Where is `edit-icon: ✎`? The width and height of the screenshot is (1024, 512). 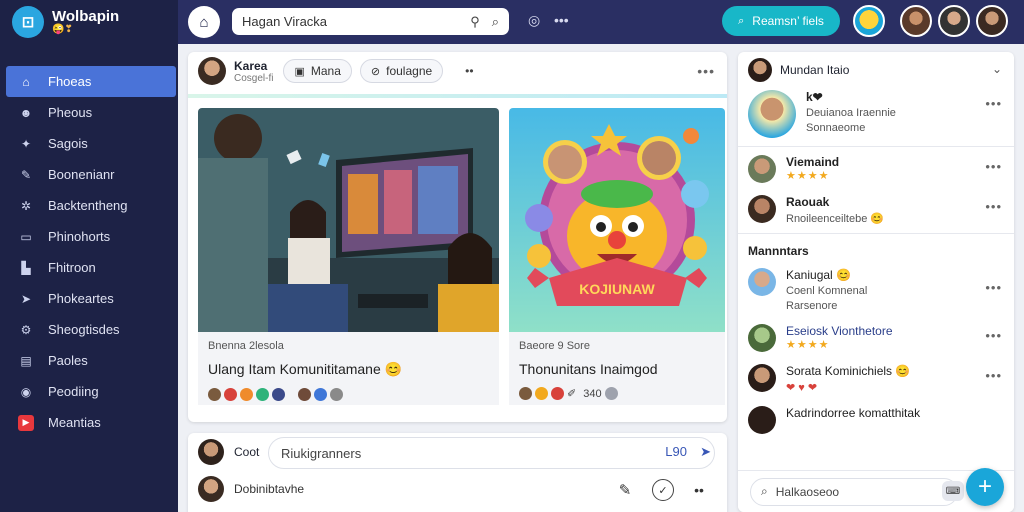
edit-icon: ✎ is located at coordinates (625, 490).